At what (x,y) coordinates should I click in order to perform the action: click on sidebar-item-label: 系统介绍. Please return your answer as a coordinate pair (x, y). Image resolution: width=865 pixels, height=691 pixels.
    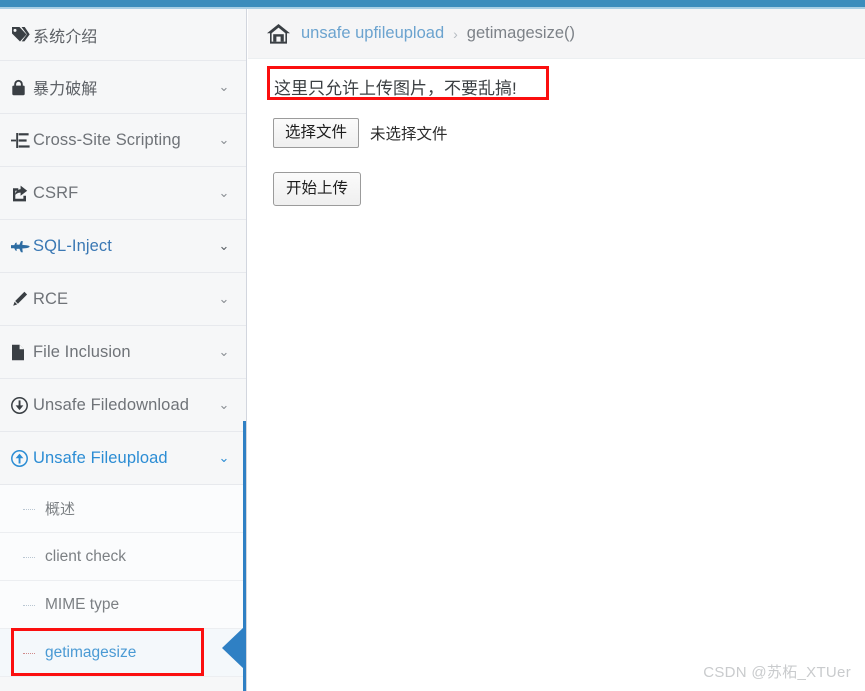
    Looking at the image, I should click on (65, 37).